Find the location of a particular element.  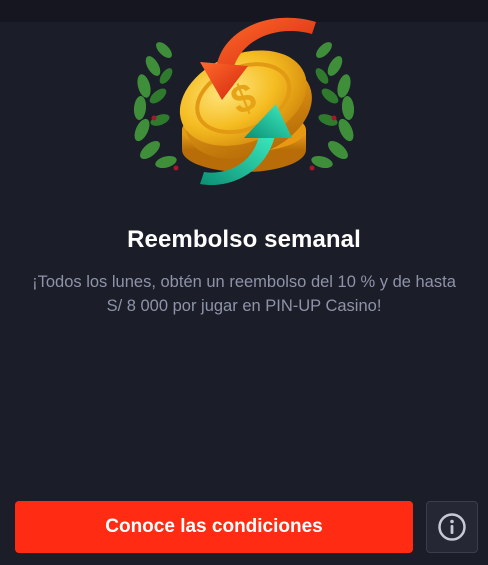

promo-title: Reembolso semanal is located at coordinates (244, 239).